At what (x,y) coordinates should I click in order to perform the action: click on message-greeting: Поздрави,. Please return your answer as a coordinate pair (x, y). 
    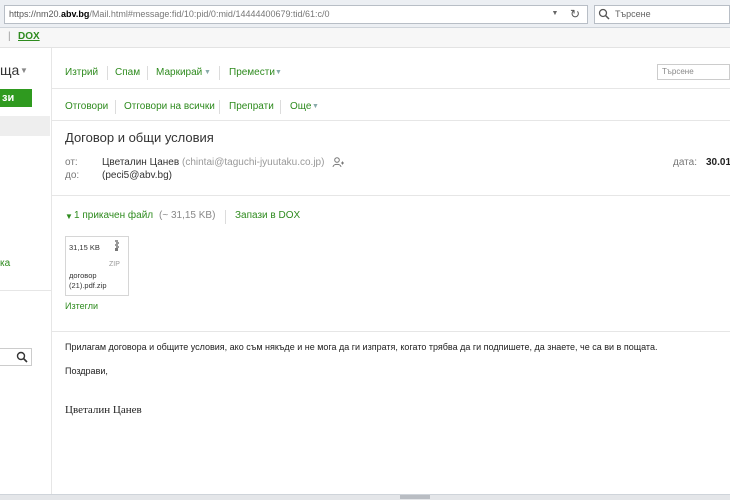
    Looking at the image, I should click on (86, 371).